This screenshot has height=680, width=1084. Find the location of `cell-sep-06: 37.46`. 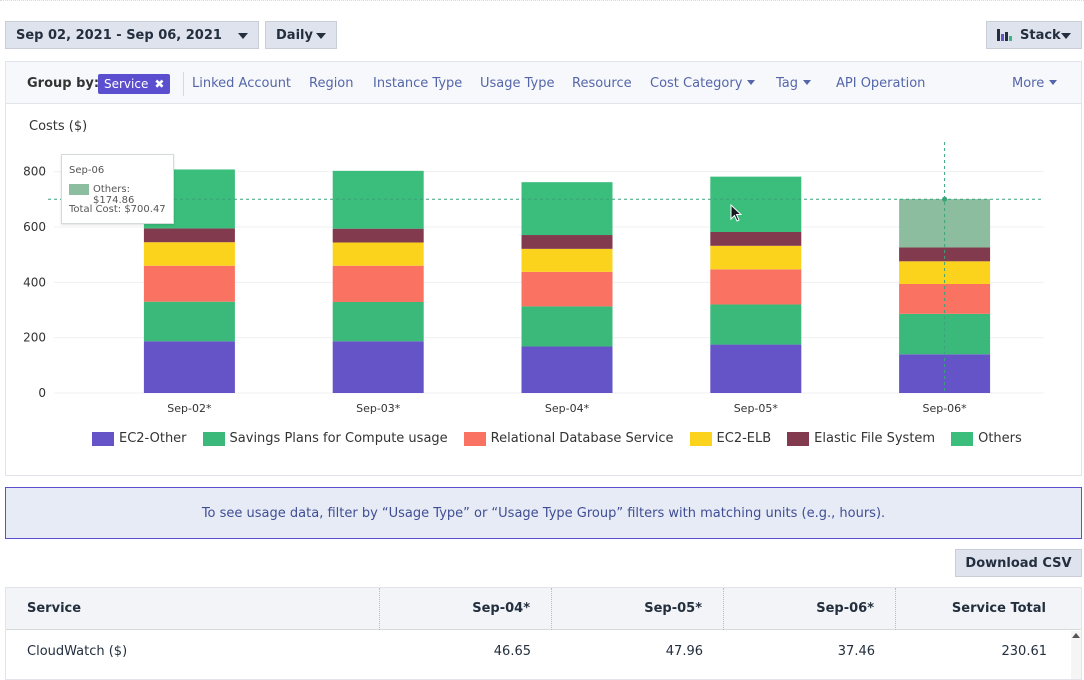

cell-sep-06: 37.46 is located at coordinates (856, 651).